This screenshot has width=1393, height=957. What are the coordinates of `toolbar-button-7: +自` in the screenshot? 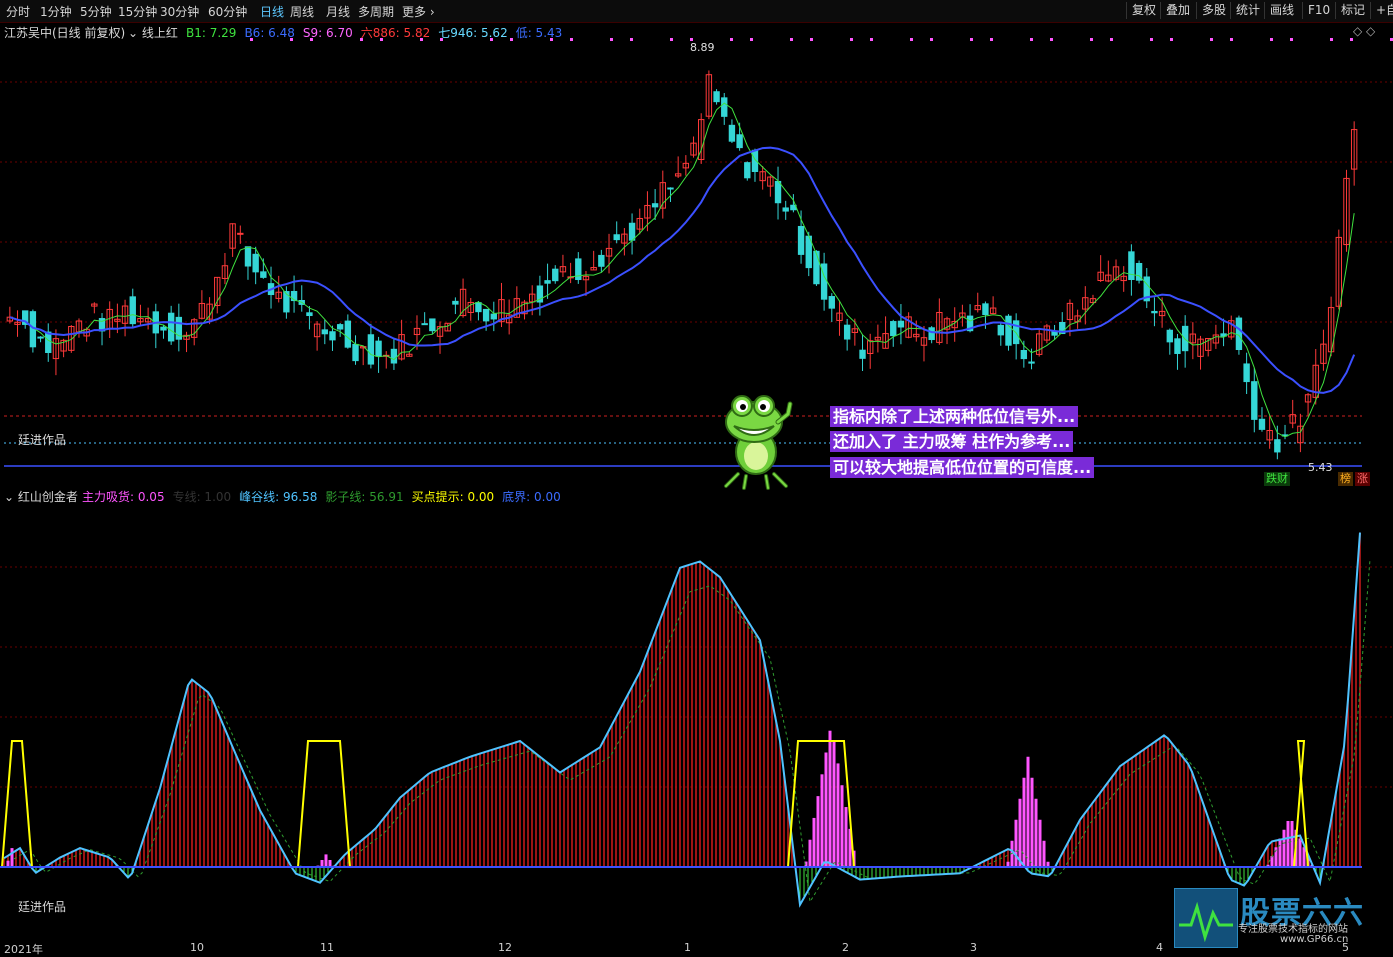 It's located at (1381, 10).